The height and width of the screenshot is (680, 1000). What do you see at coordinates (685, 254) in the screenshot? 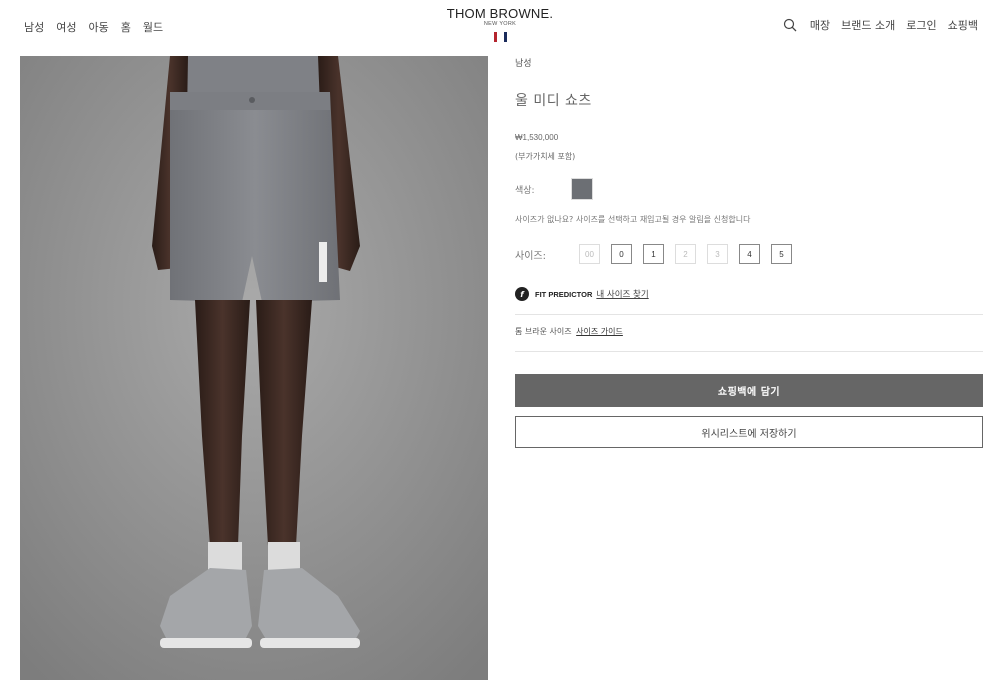
I see `size-option-2: 2` at bounding box center [685, 254].